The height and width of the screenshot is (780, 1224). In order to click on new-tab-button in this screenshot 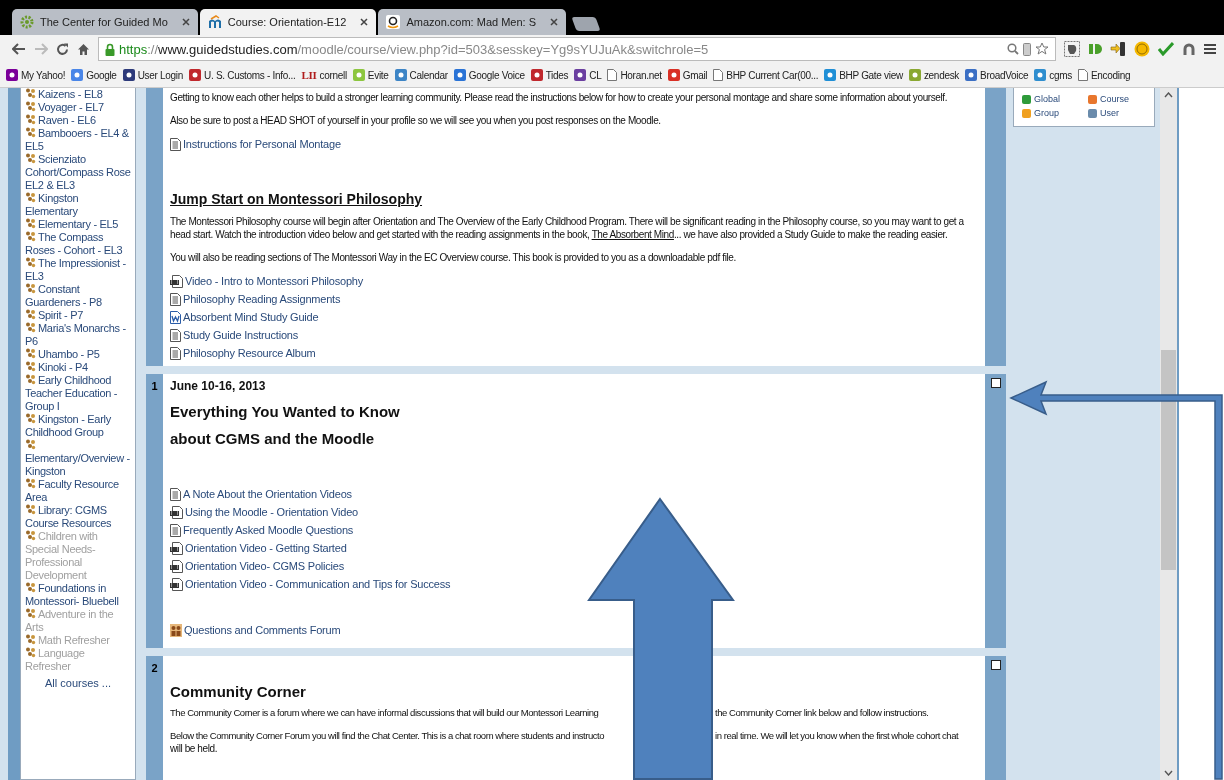, I will do `click(586, 24)`.